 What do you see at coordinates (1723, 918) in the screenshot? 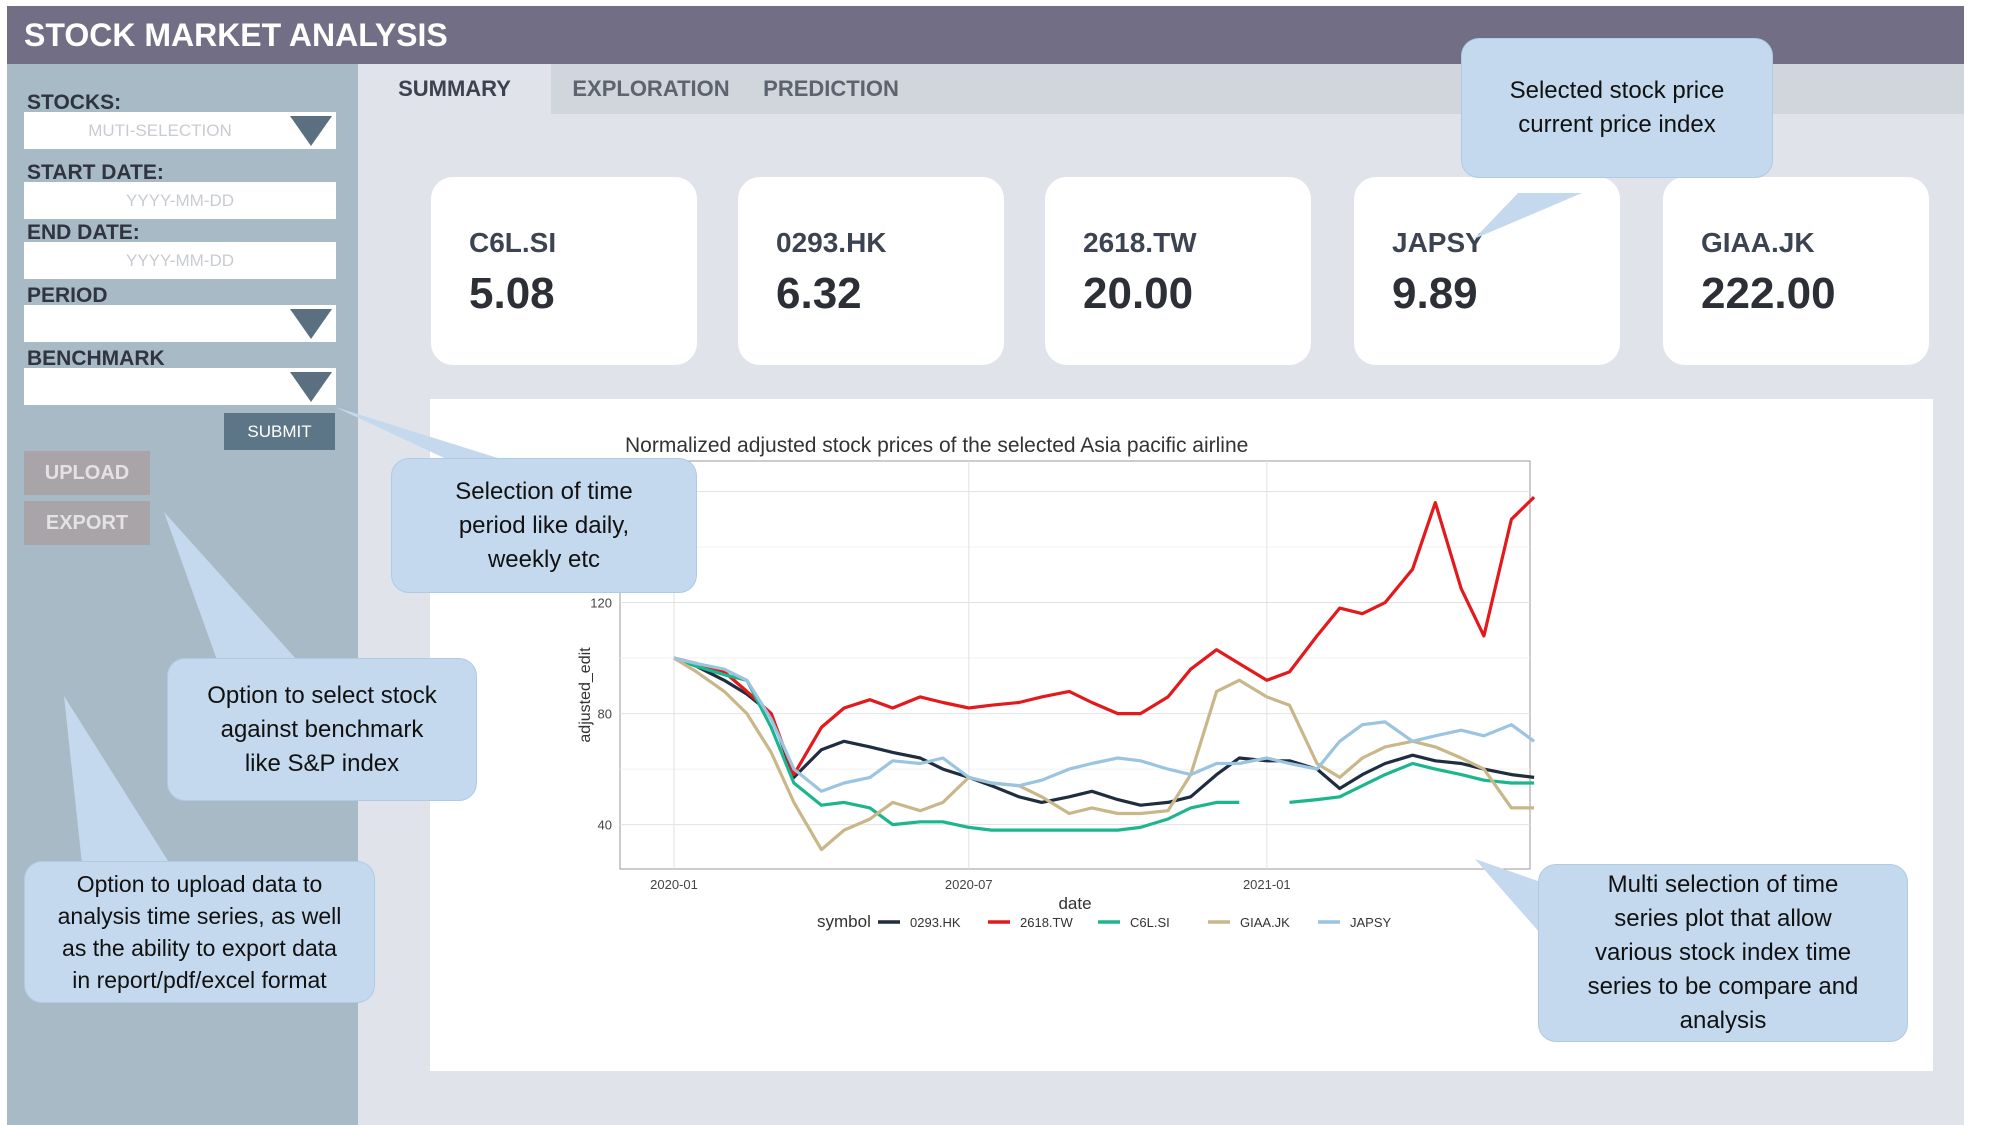
I see `callout-text: series plot that allow` at bounding box center [1723, 918].